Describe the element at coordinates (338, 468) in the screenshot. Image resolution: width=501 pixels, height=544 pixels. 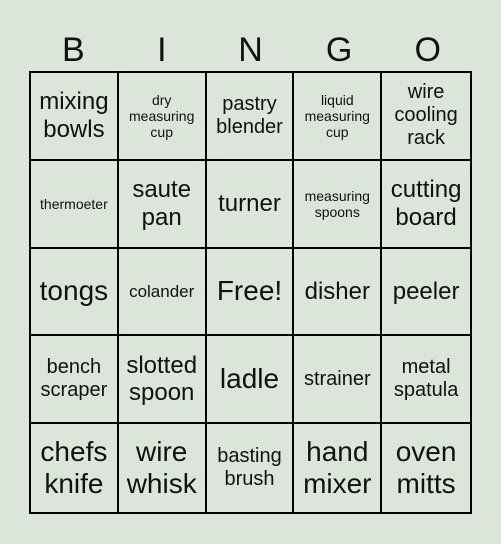
I see `bingo-cell: hand mixer` at that location.